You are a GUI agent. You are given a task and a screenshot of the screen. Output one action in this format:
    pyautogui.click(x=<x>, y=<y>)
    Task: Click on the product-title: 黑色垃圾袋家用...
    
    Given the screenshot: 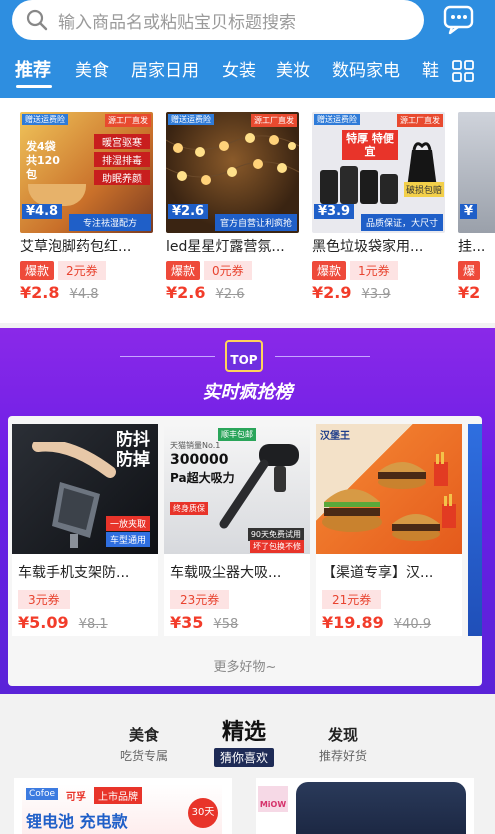 What is the action you would take?
    pyautogui.click(x=368, y=247)
    